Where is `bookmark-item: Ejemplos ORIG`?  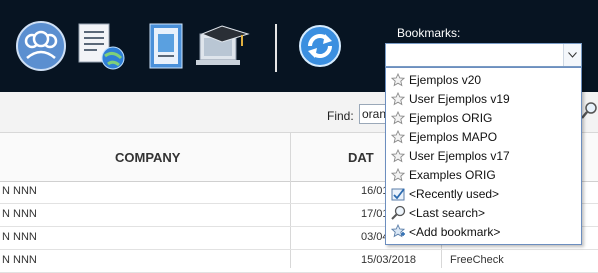 bookmark-item: Ejemplos ORIG is located at coordinates (483, 117).